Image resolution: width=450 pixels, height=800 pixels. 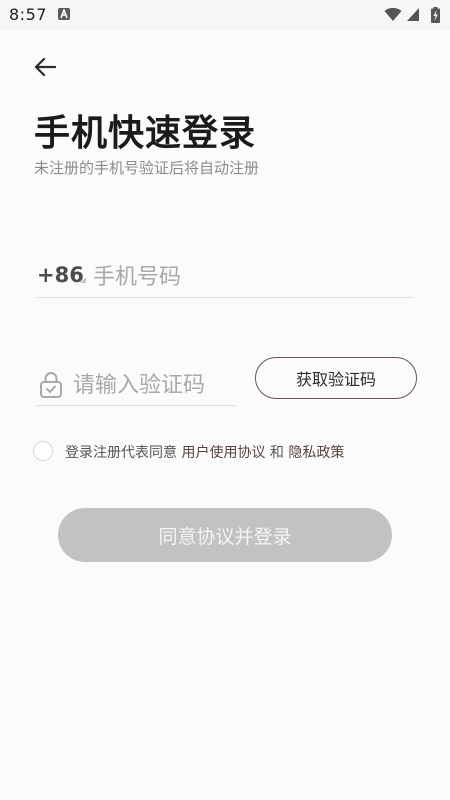 I want to click on country-code-selector: +86, so click(x=60, y=275).